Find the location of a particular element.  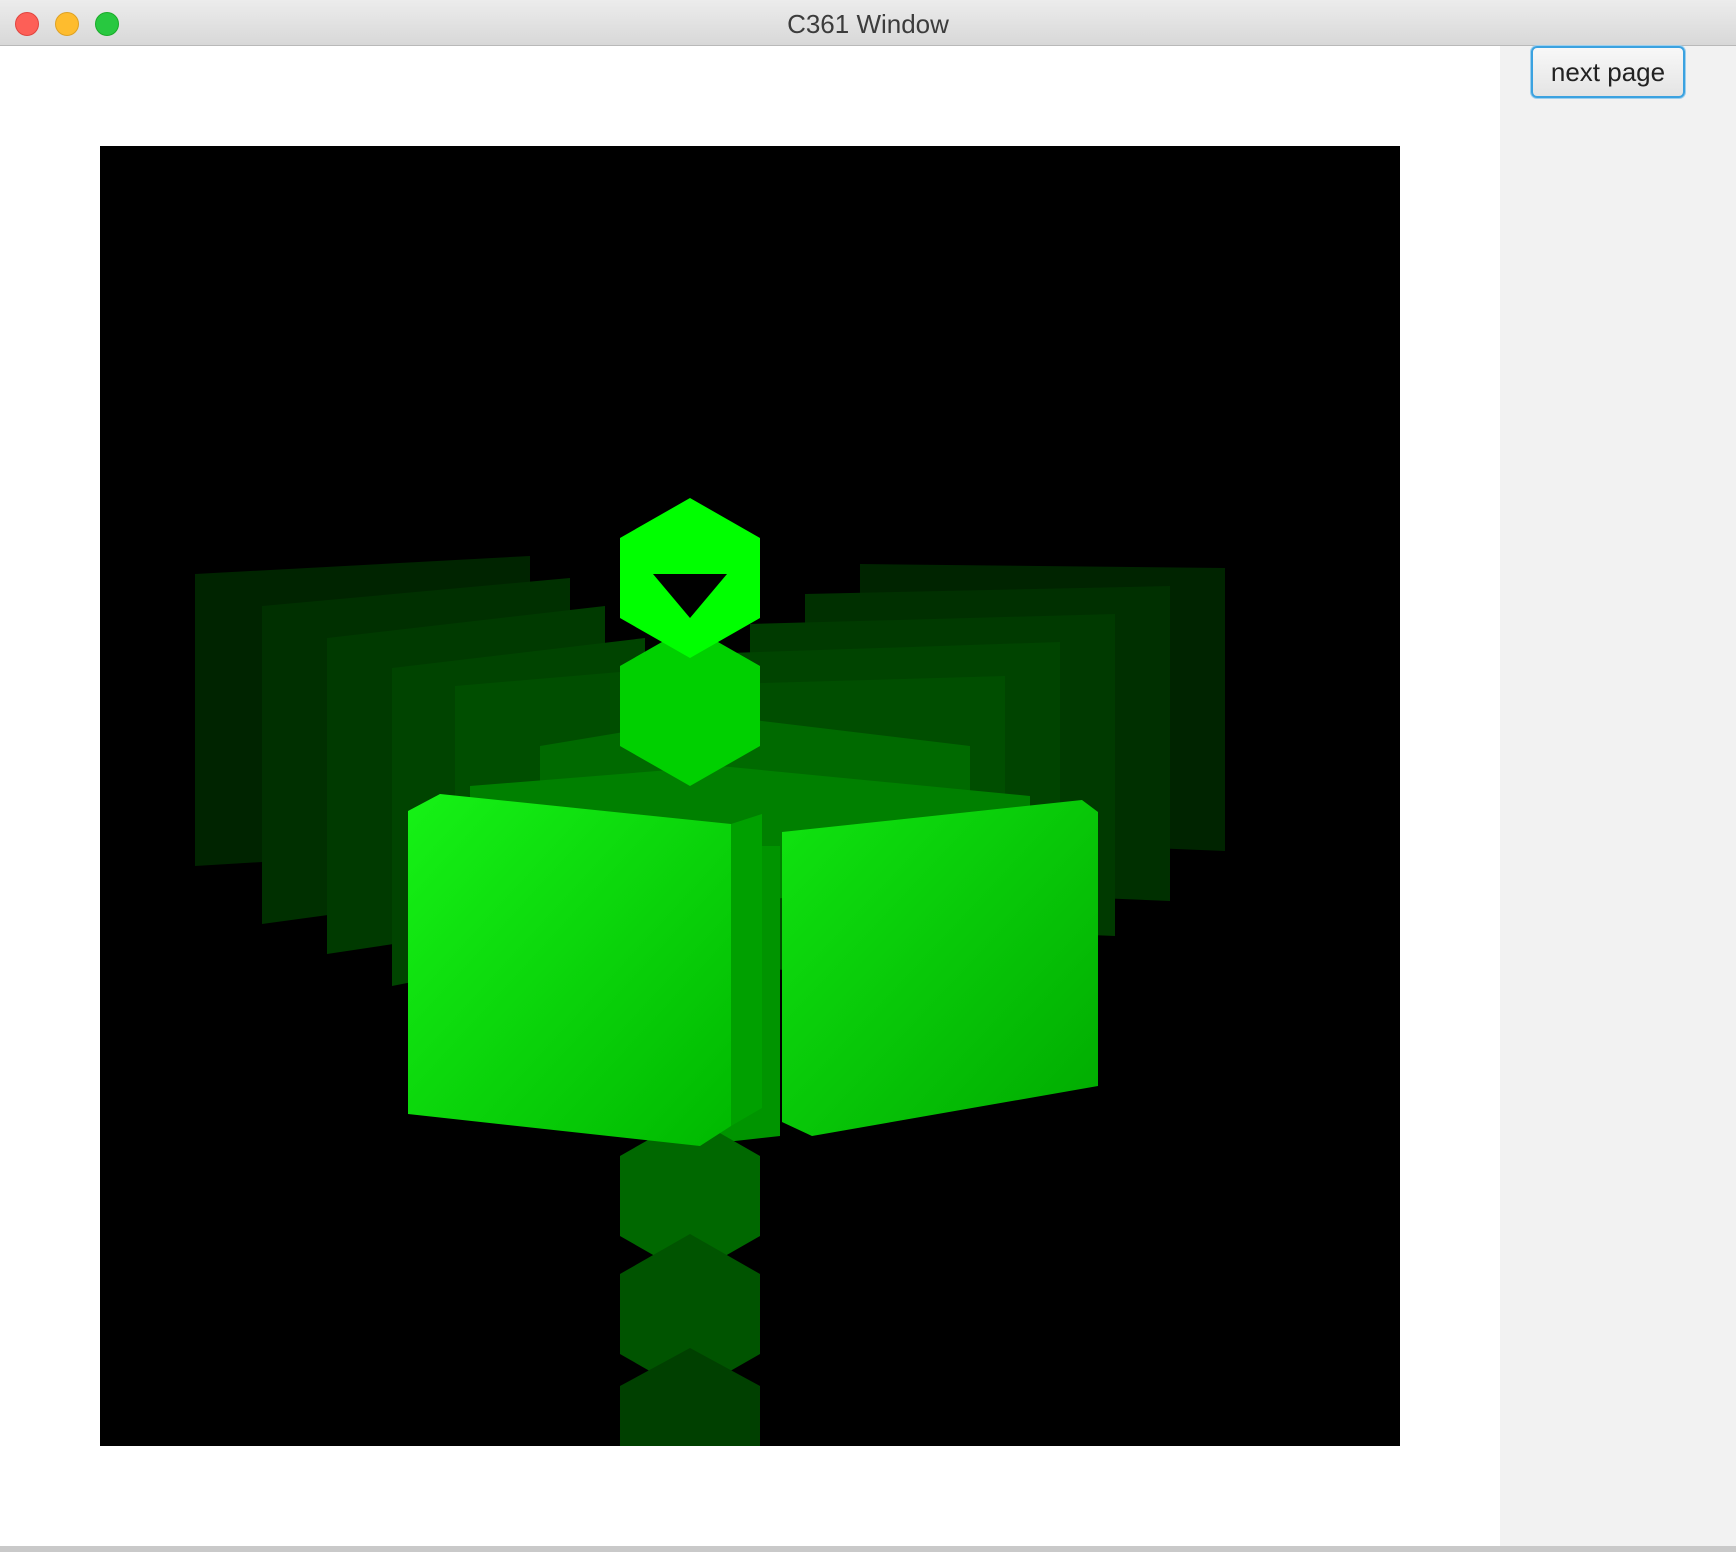

side-panel: next page is located at coordinates (1618, 796).